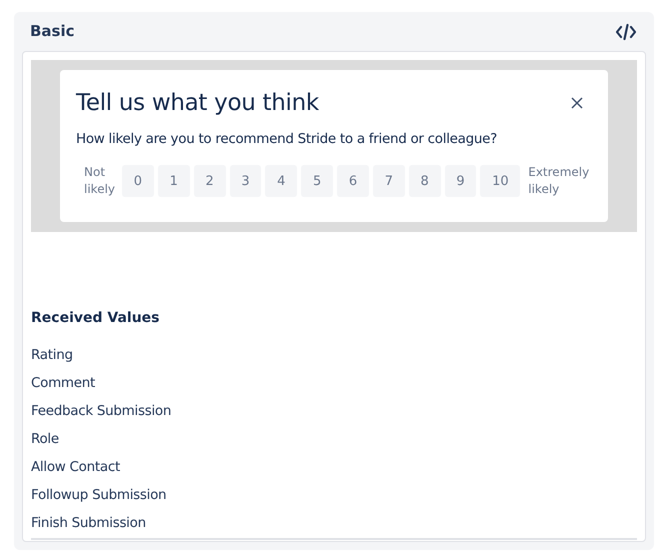 The image size is (669, 558). I want to click on rating-option: 8, so click(424, 181).